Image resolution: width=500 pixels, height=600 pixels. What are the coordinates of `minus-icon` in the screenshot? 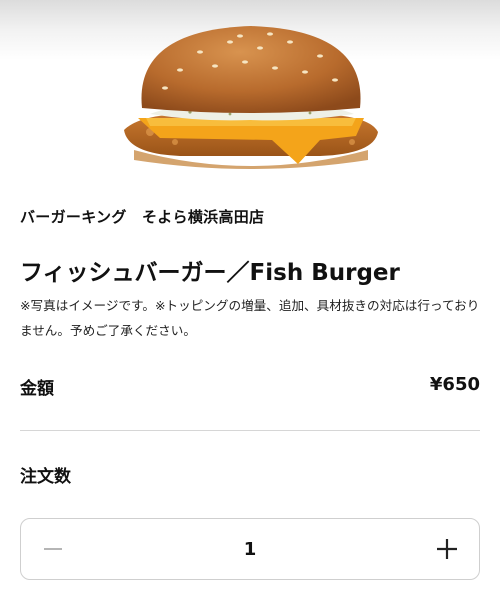 It's located at (53, 549).